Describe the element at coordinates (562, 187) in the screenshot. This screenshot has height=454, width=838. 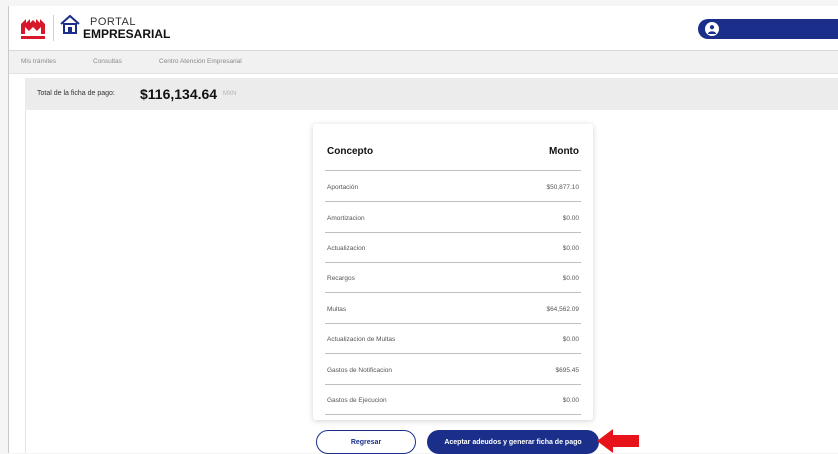
I see `row-amount: $50,877.10` at that location.